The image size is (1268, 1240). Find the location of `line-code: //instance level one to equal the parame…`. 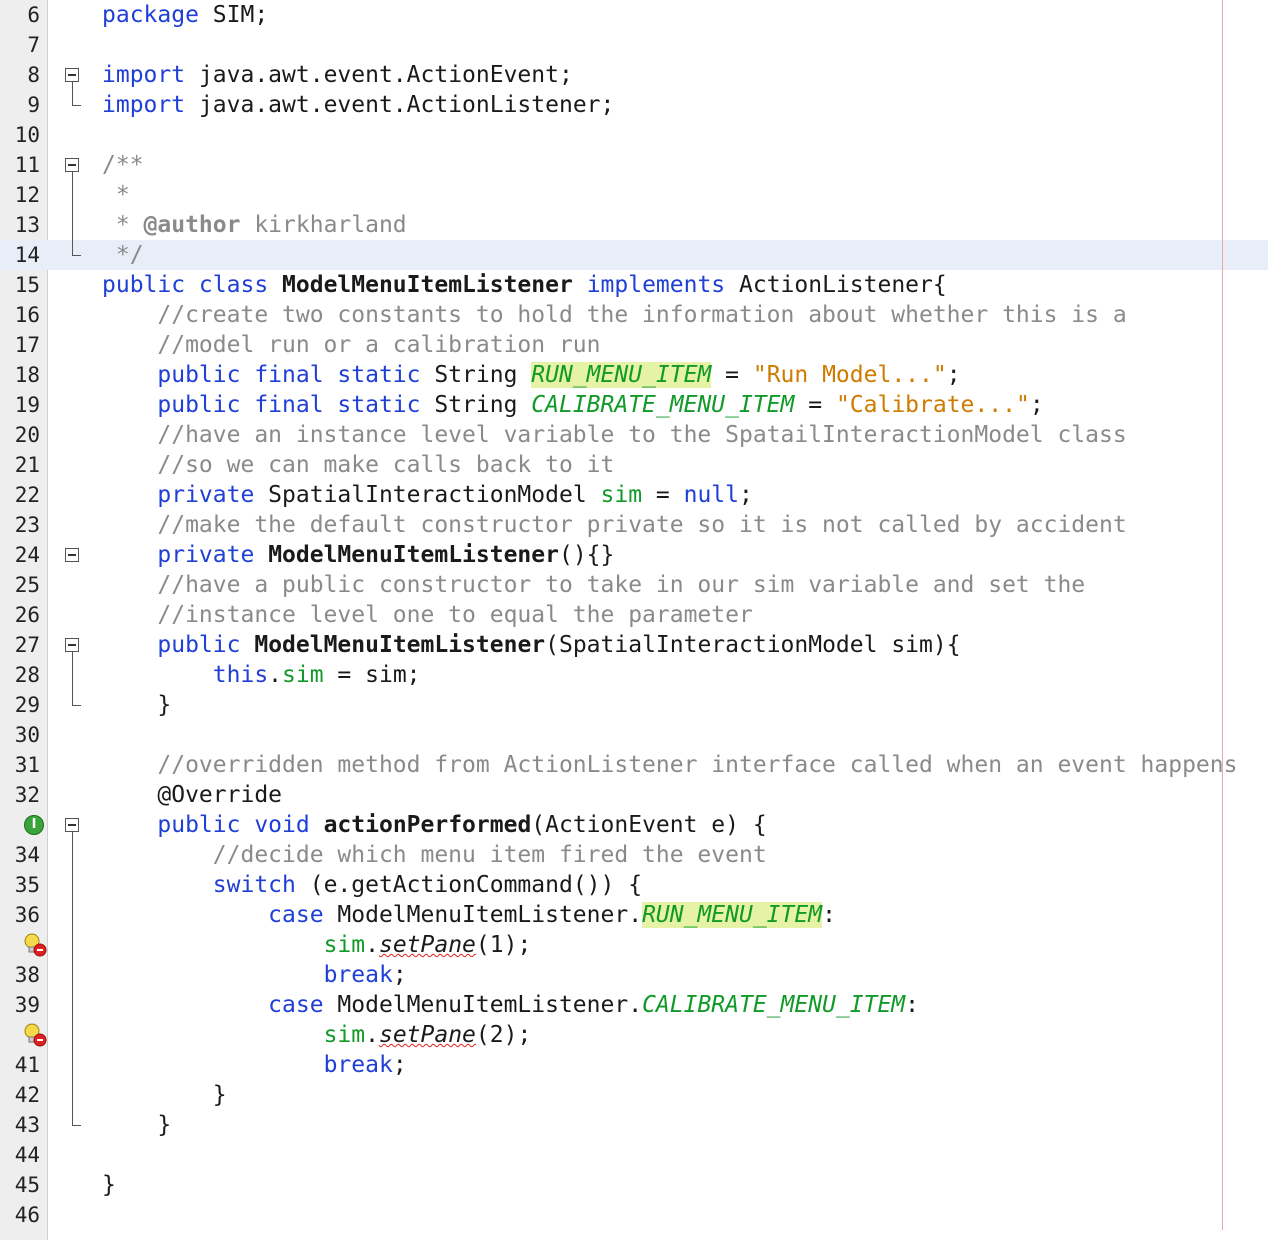

line-code: //instance level one to equal the parame… is located at coordinates (427, 615).